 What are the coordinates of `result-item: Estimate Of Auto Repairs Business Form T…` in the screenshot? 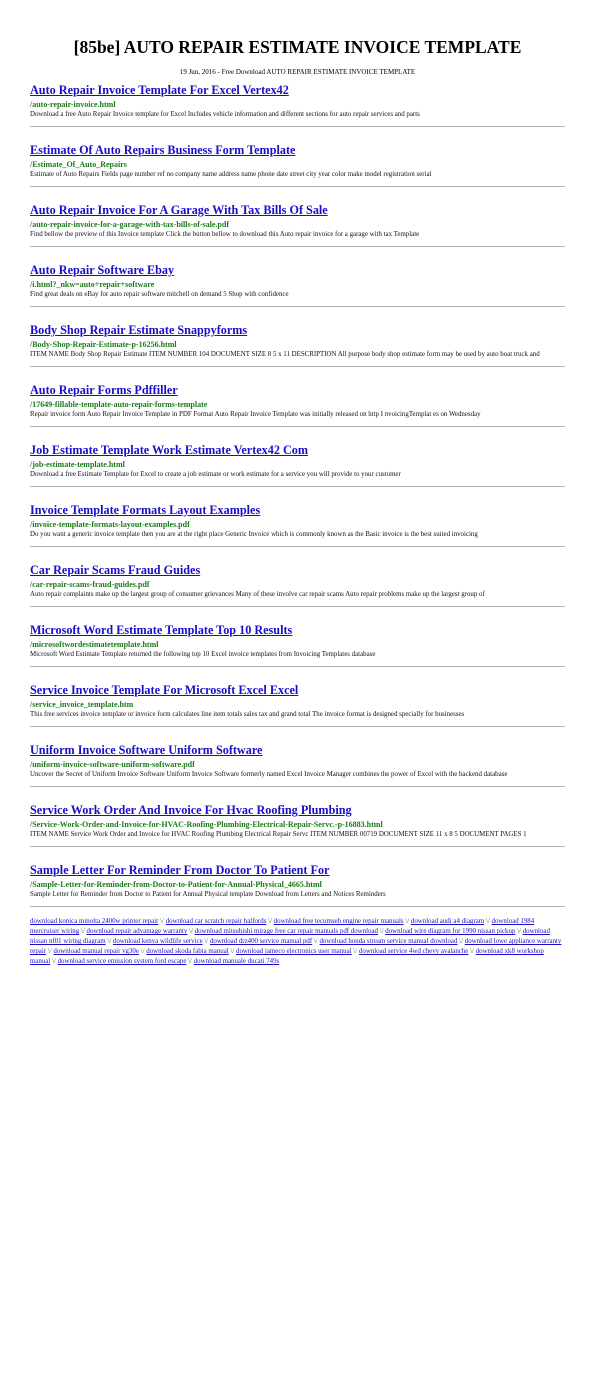 It's located at (297, 158).